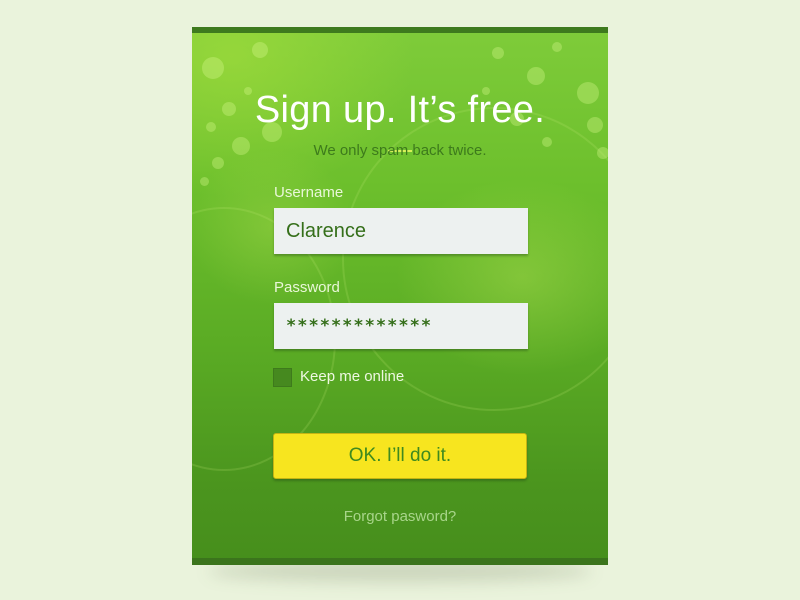  What do you see at coordinates (326, 230) in the screenshot?
I see `username-value: Clarence` at bounding box center [326, 230].